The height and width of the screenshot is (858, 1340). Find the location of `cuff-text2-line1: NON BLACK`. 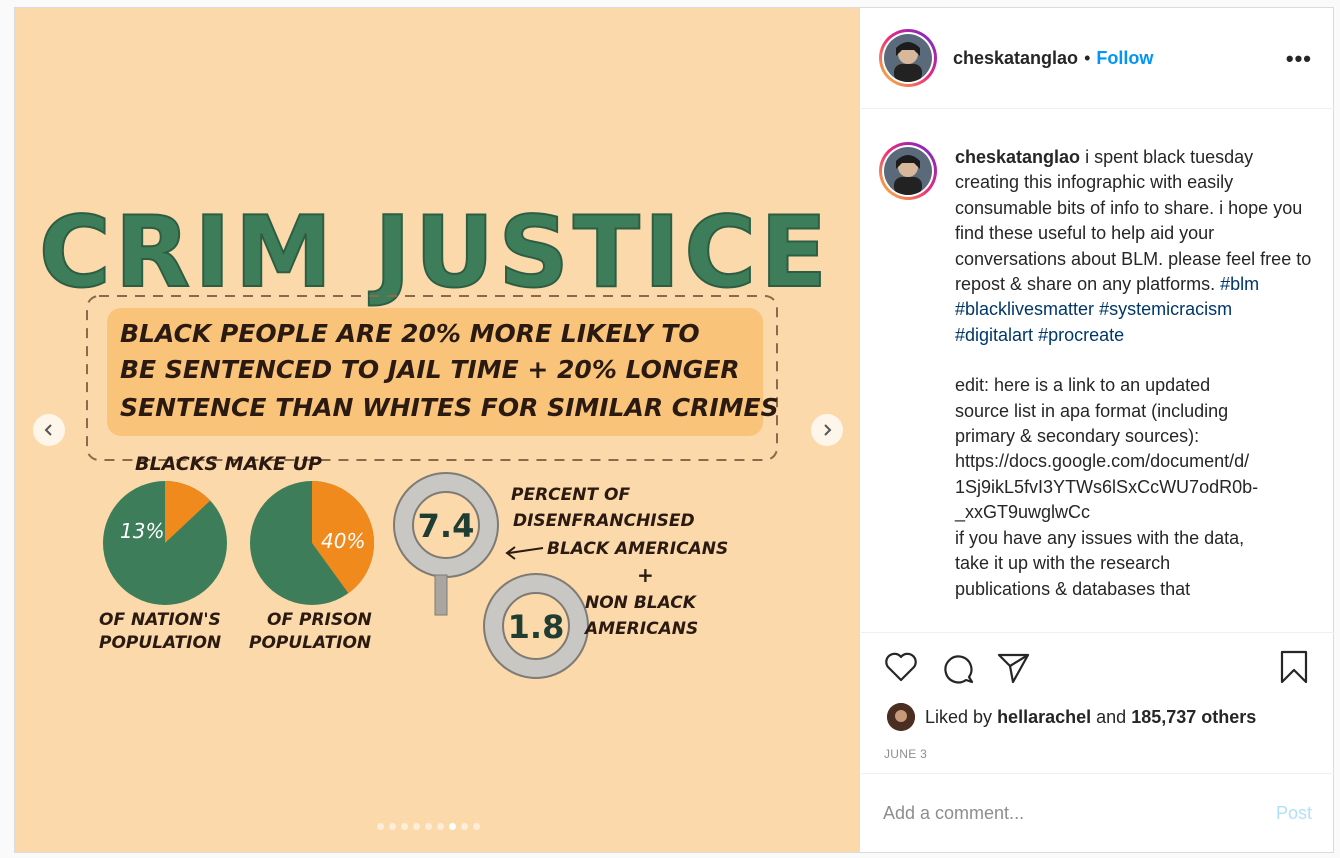

cuff-text2-line1: NON BLACK is located at coordinates (641, 603).